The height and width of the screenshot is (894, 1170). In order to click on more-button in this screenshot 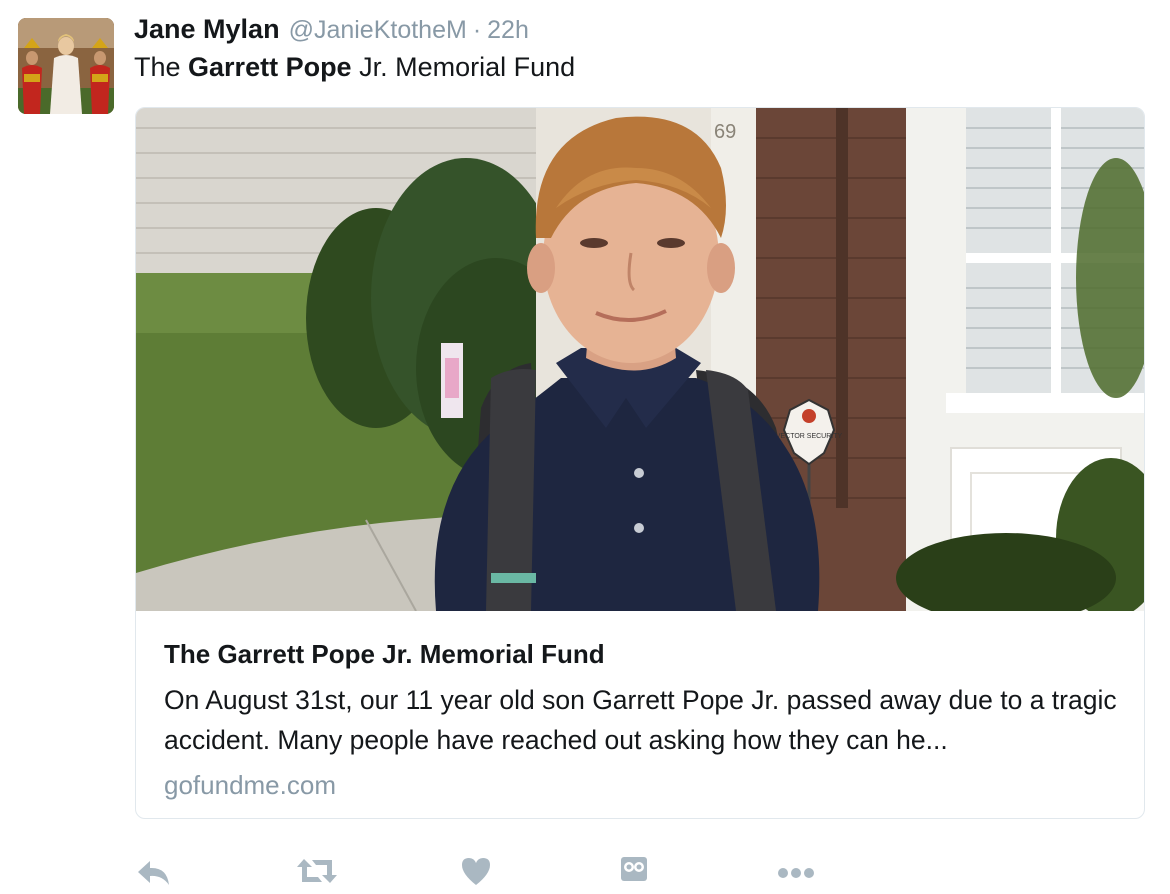, I will do `click(798, 873)`.